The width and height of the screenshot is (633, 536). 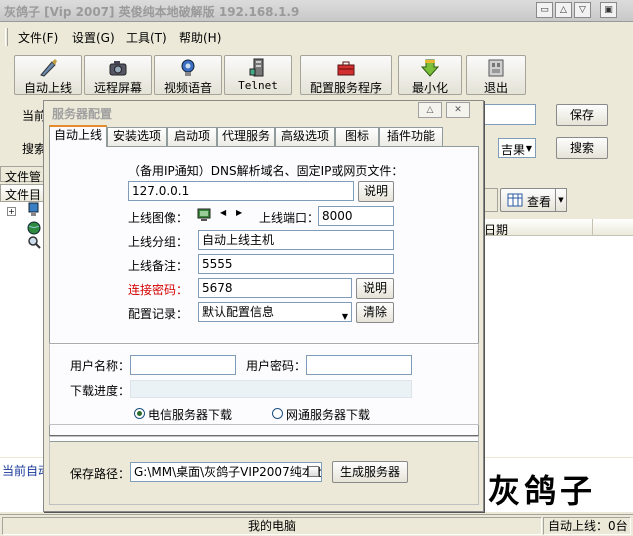 What do you see at coordinates (491, 200) in the screenshot?
I see `view-grip` at bounding box center [491, 200].